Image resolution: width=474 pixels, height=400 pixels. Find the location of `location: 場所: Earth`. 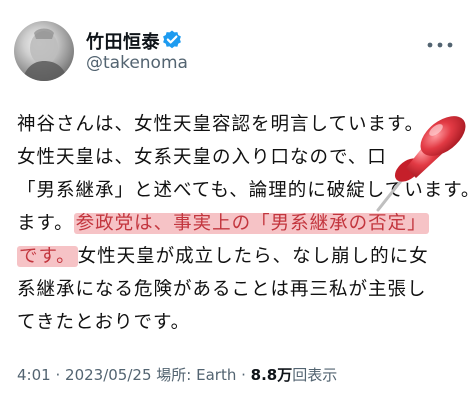

location: 場所: Earth is located at coordinates (196, 375).